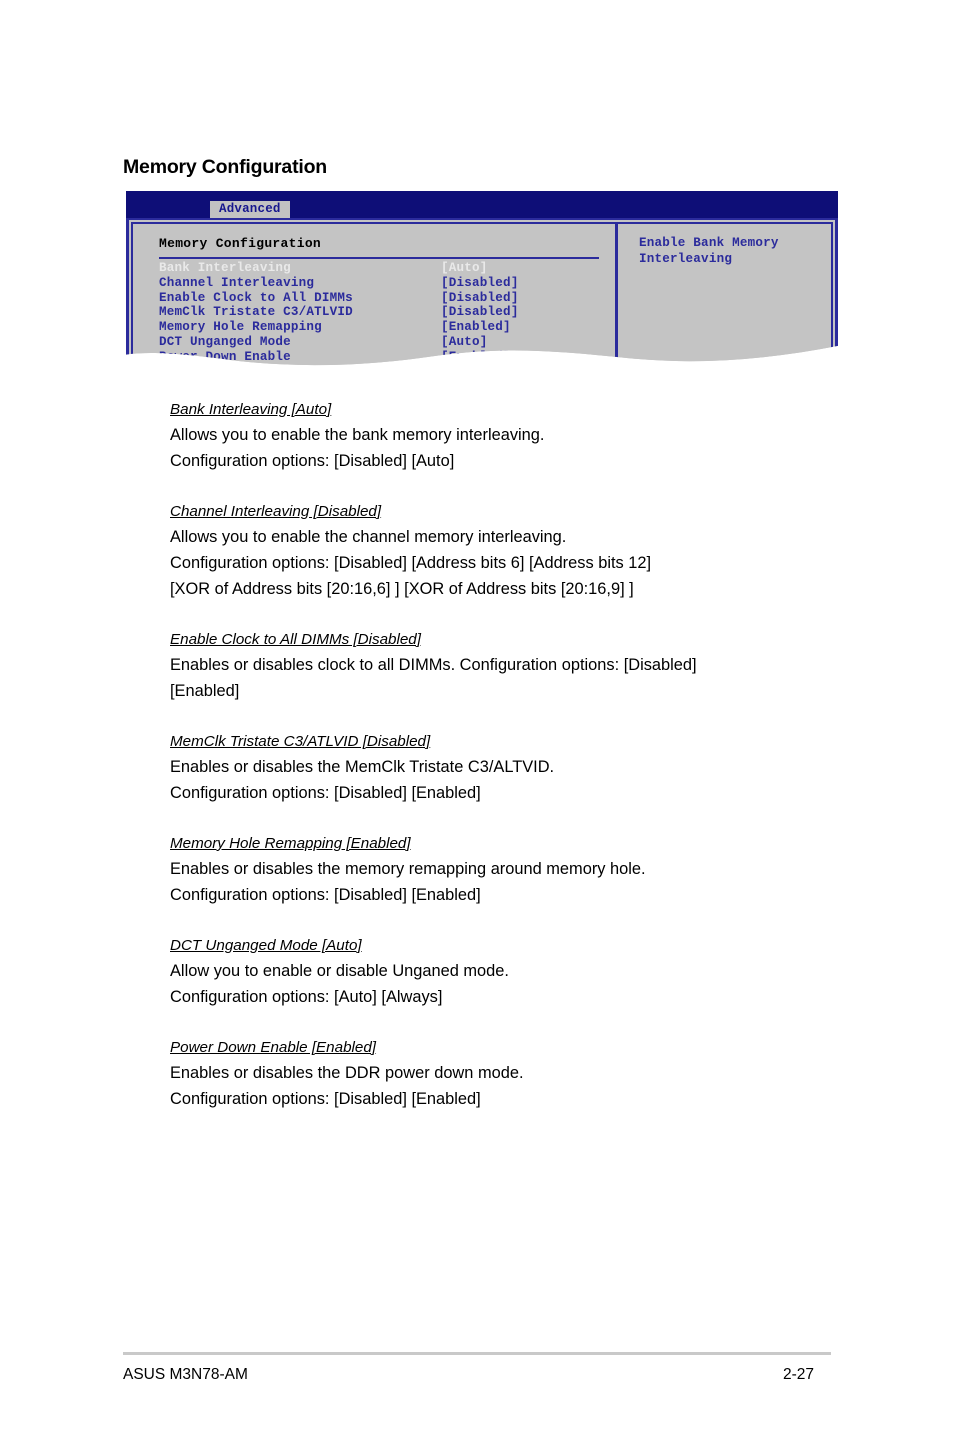 This screenshot has height=1438, width=954. What do you see at coordinates (225, 268) in the screenshot?
I see `bios-setting-label: Bank Interleaving` at bounding box center [225, 268].